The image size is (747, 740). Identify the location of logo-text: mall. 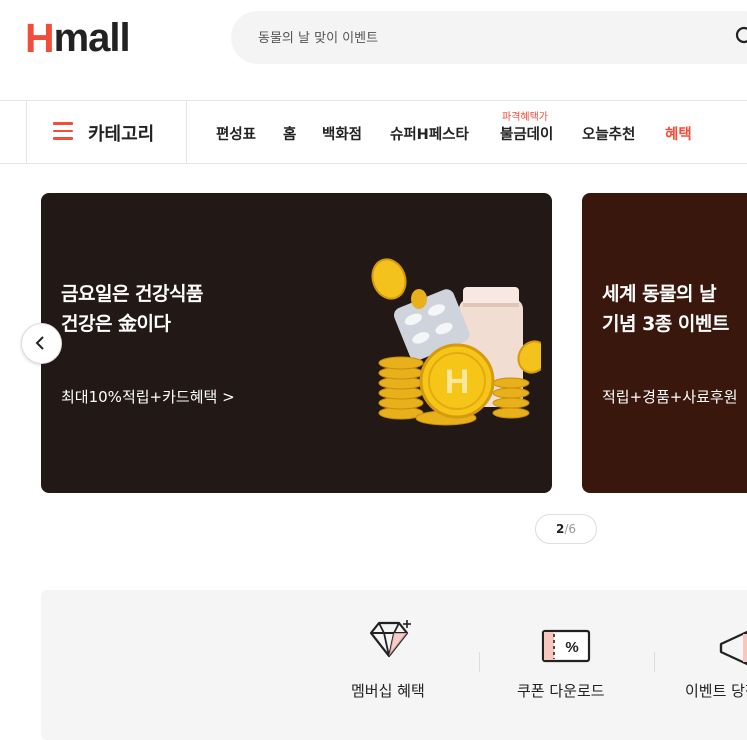
(92, 38).